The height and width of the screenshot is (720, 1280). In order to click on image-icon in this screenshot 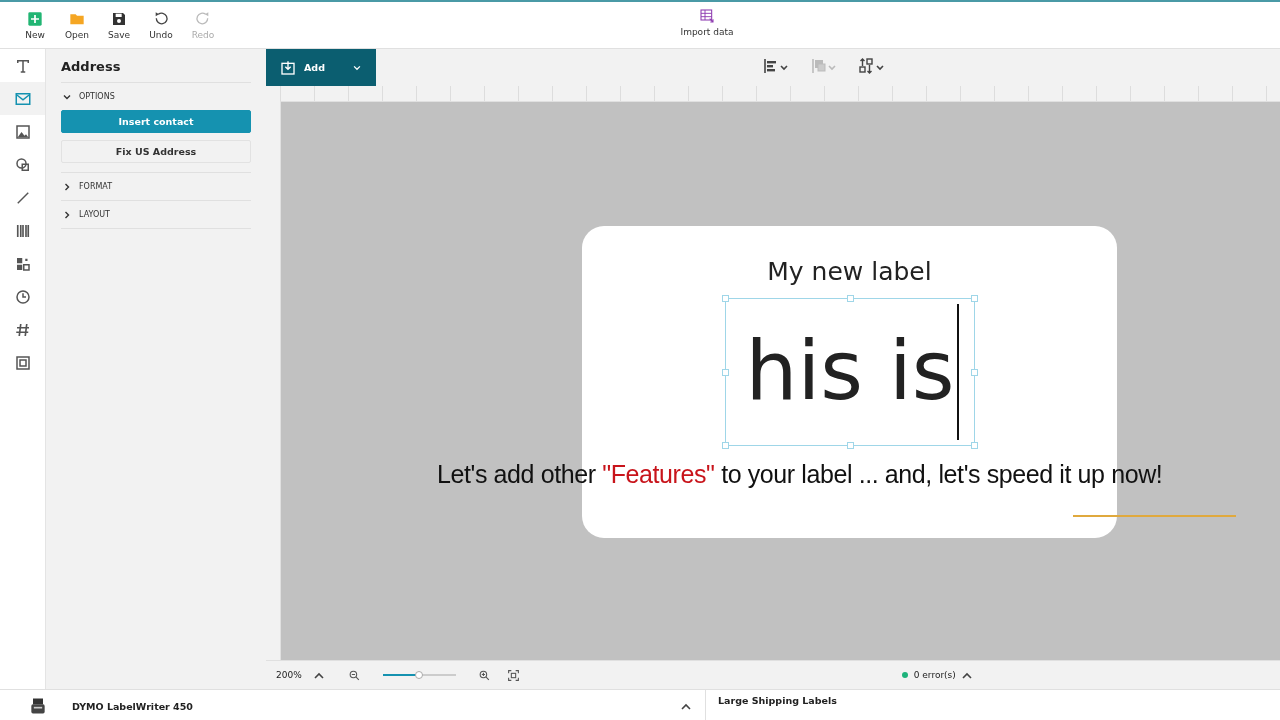, I will do `click(22, 131)`.